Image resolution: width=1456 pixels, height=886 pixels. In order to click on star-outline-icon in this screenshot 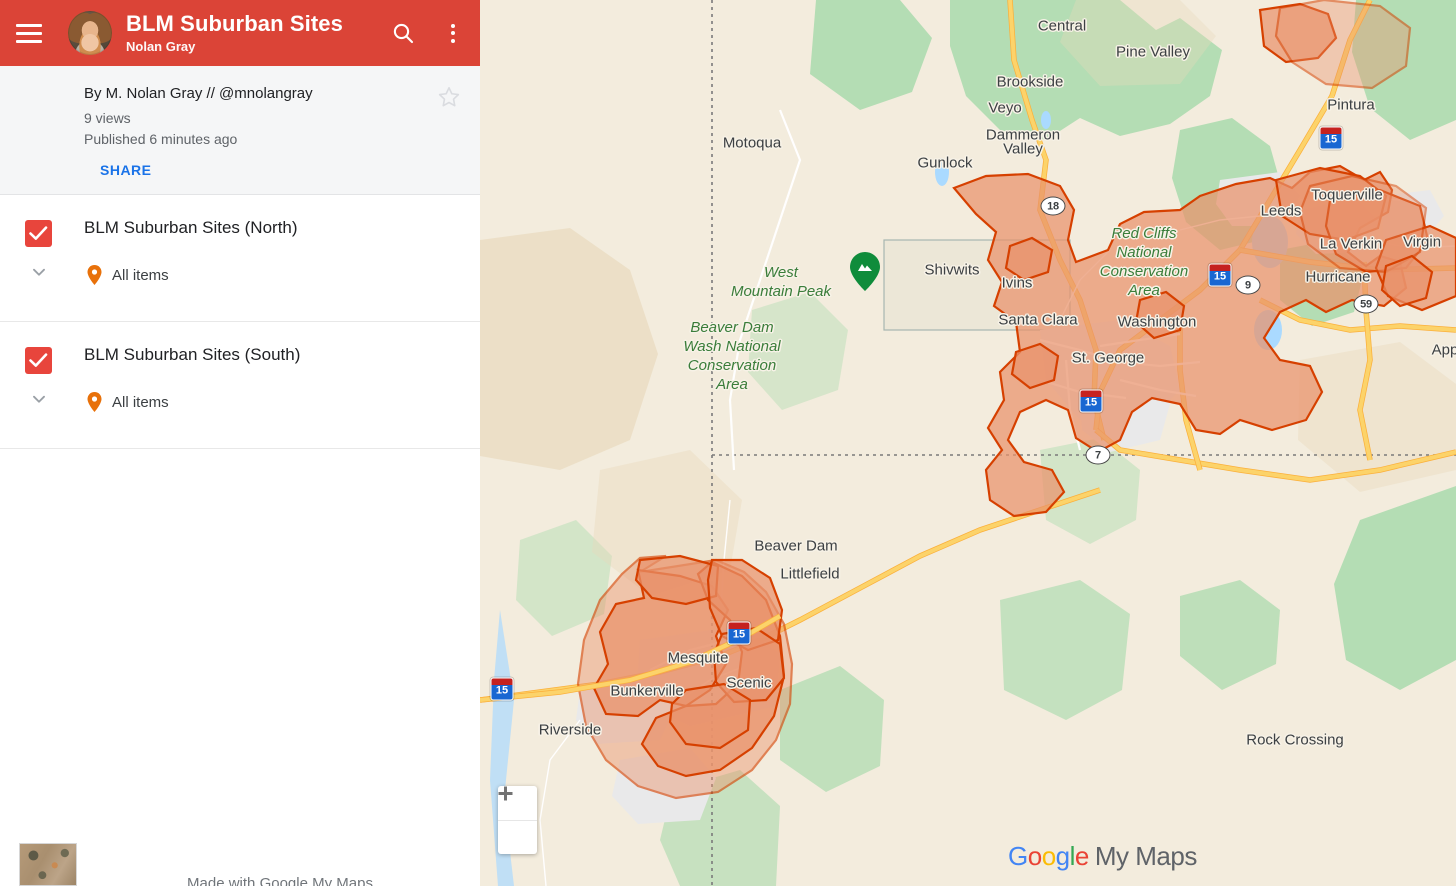, I will do `click(449, 96)`.